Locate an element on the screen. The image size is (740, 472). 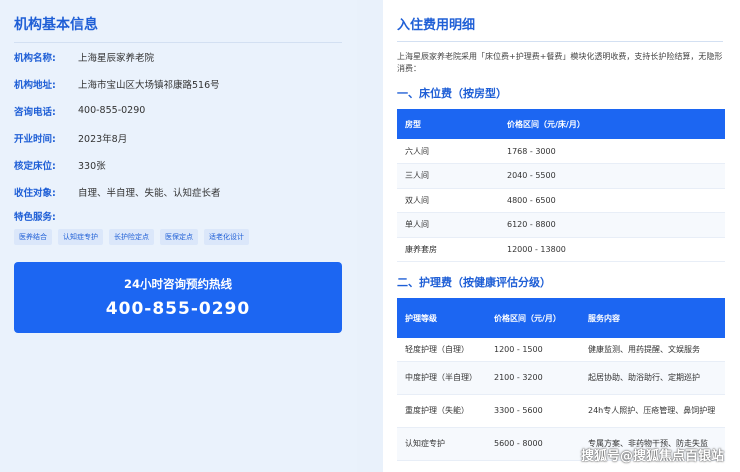
feature-tag: 医养结合 is located at coordinates (33, 237).